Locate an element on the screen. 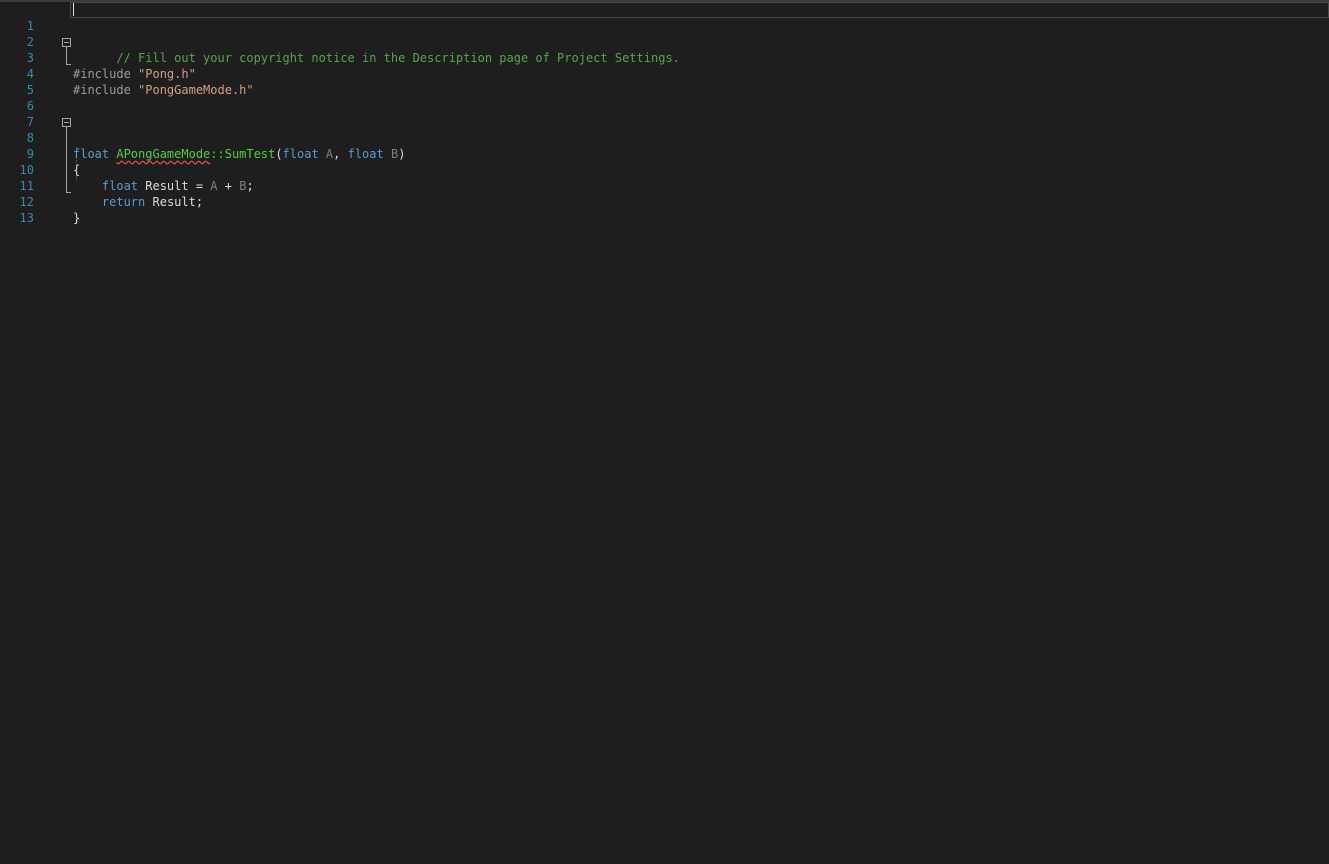 The height and width of the screenshot is (864, 1329). code-line: 10 float Result = A + B; is located at coordinates (664, 169).